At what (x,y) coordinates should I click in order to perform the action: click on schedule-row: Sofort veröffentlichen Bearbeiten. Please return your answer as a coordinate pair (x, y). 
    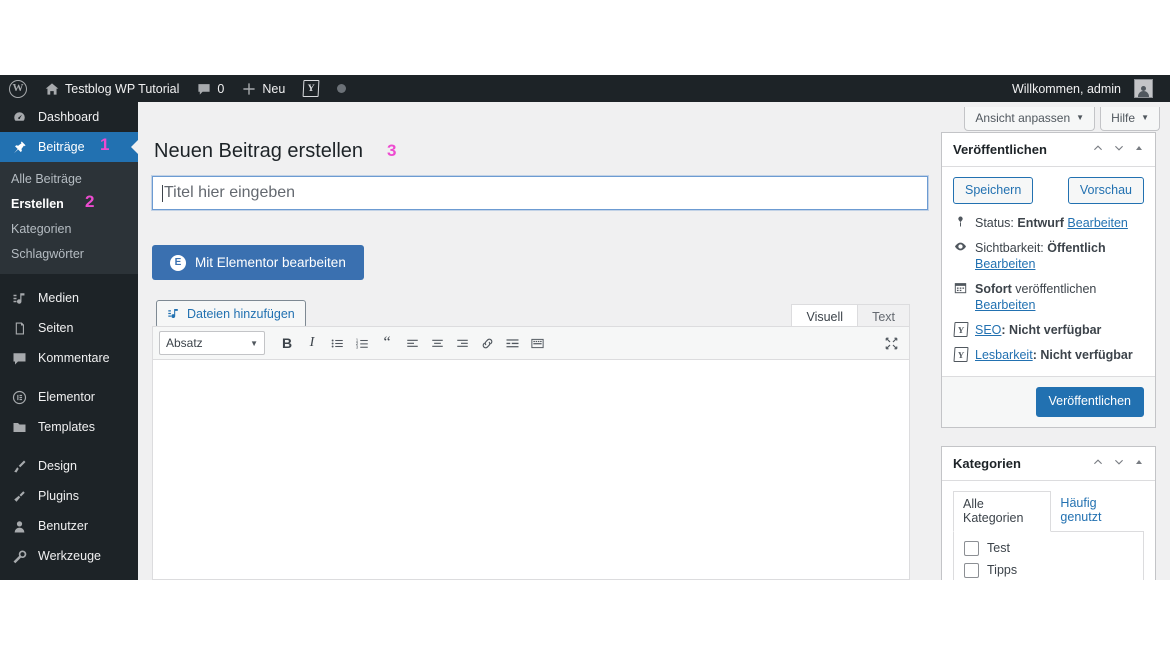
    Looking at the image, I should click on (1048, 297).